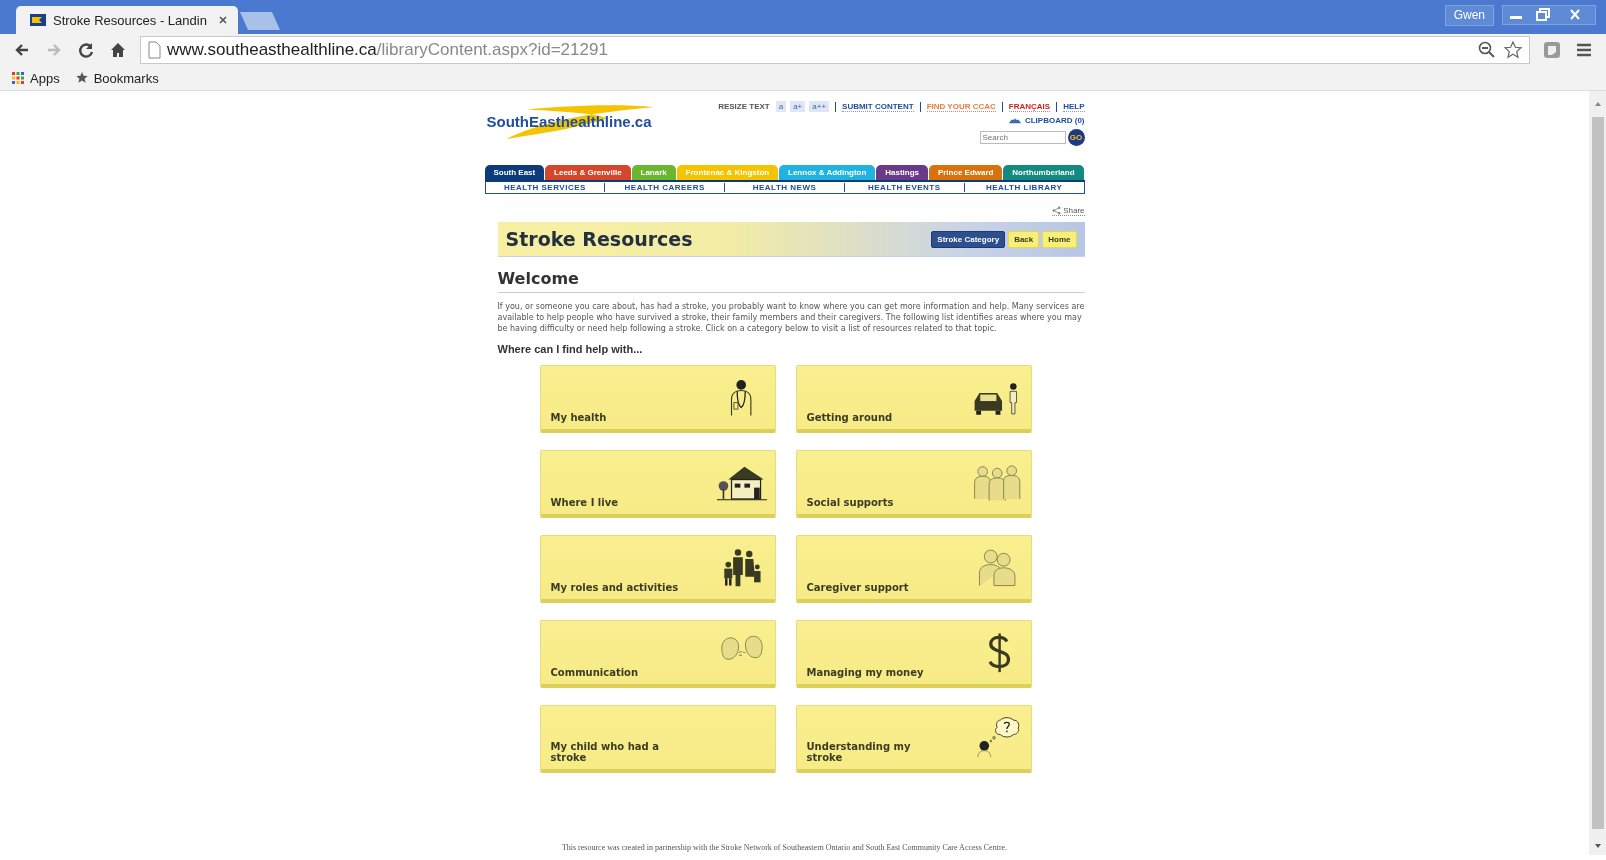  What do you see at coordinates (819, 106) in the screenshot?
I see `text-size-button: a++` at bounding box center [819, 106].